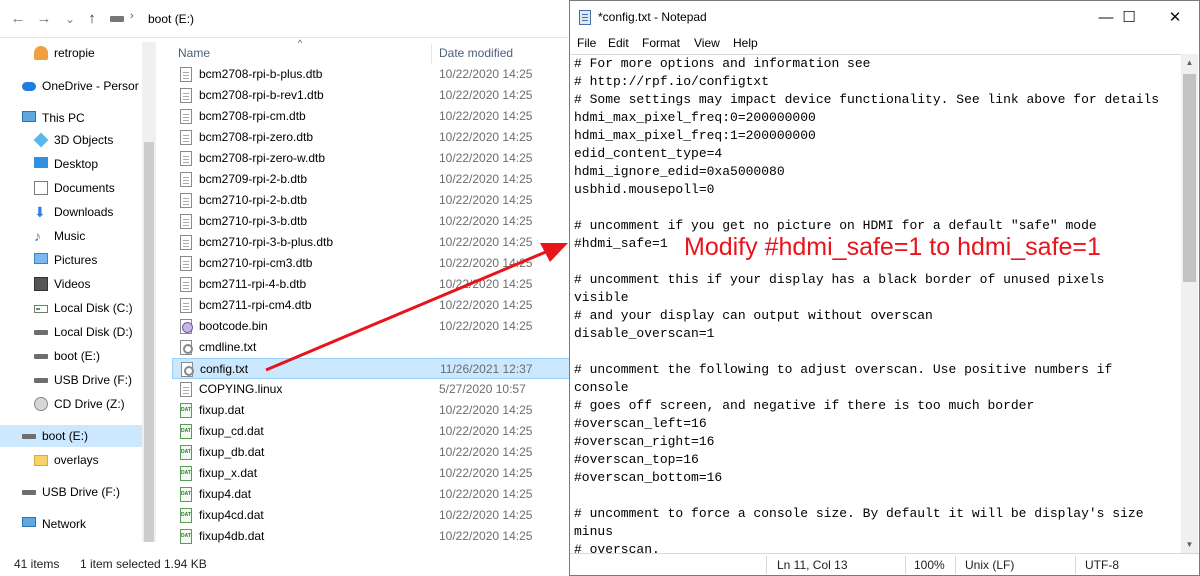 The width and height of the screenshot is (1200, 576). What do you see at coordinates (431, 54) in the screenshot?
I see `column-divider` at bounding box center [431, 54].